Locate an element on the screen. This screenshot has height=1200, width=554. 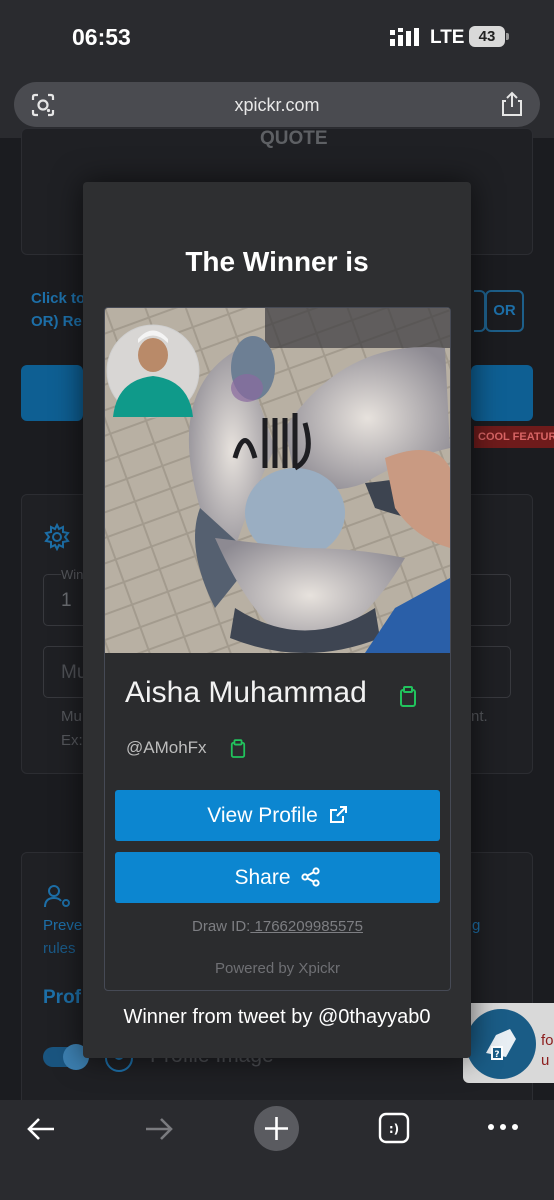
share-nodes-icon is located at coordinates (310, 877).